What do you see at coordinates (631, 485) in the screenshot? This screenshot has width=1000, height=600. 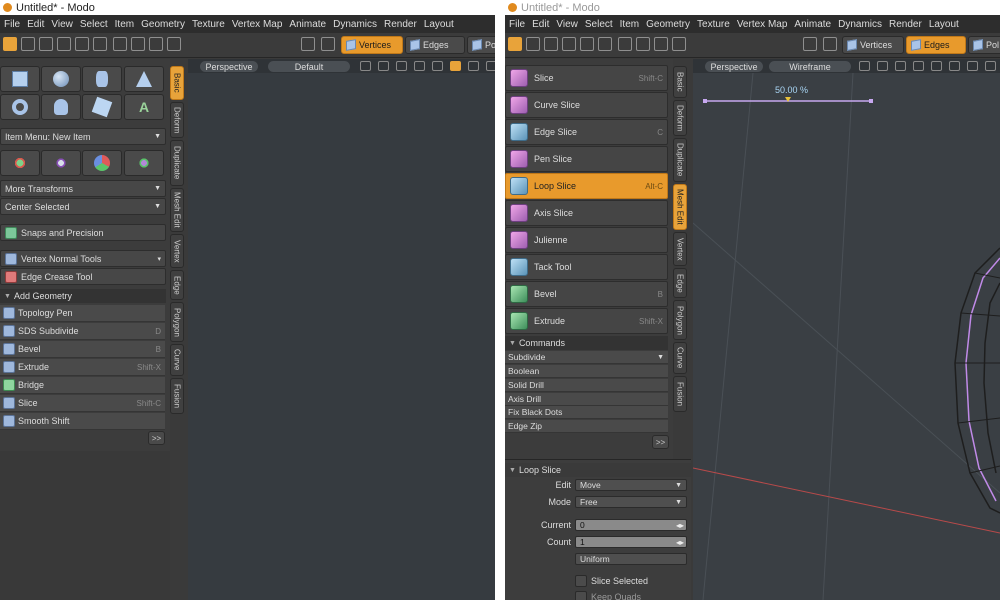 I see `edit-dropdown: Move ▼` at bounding box center [631, 485].